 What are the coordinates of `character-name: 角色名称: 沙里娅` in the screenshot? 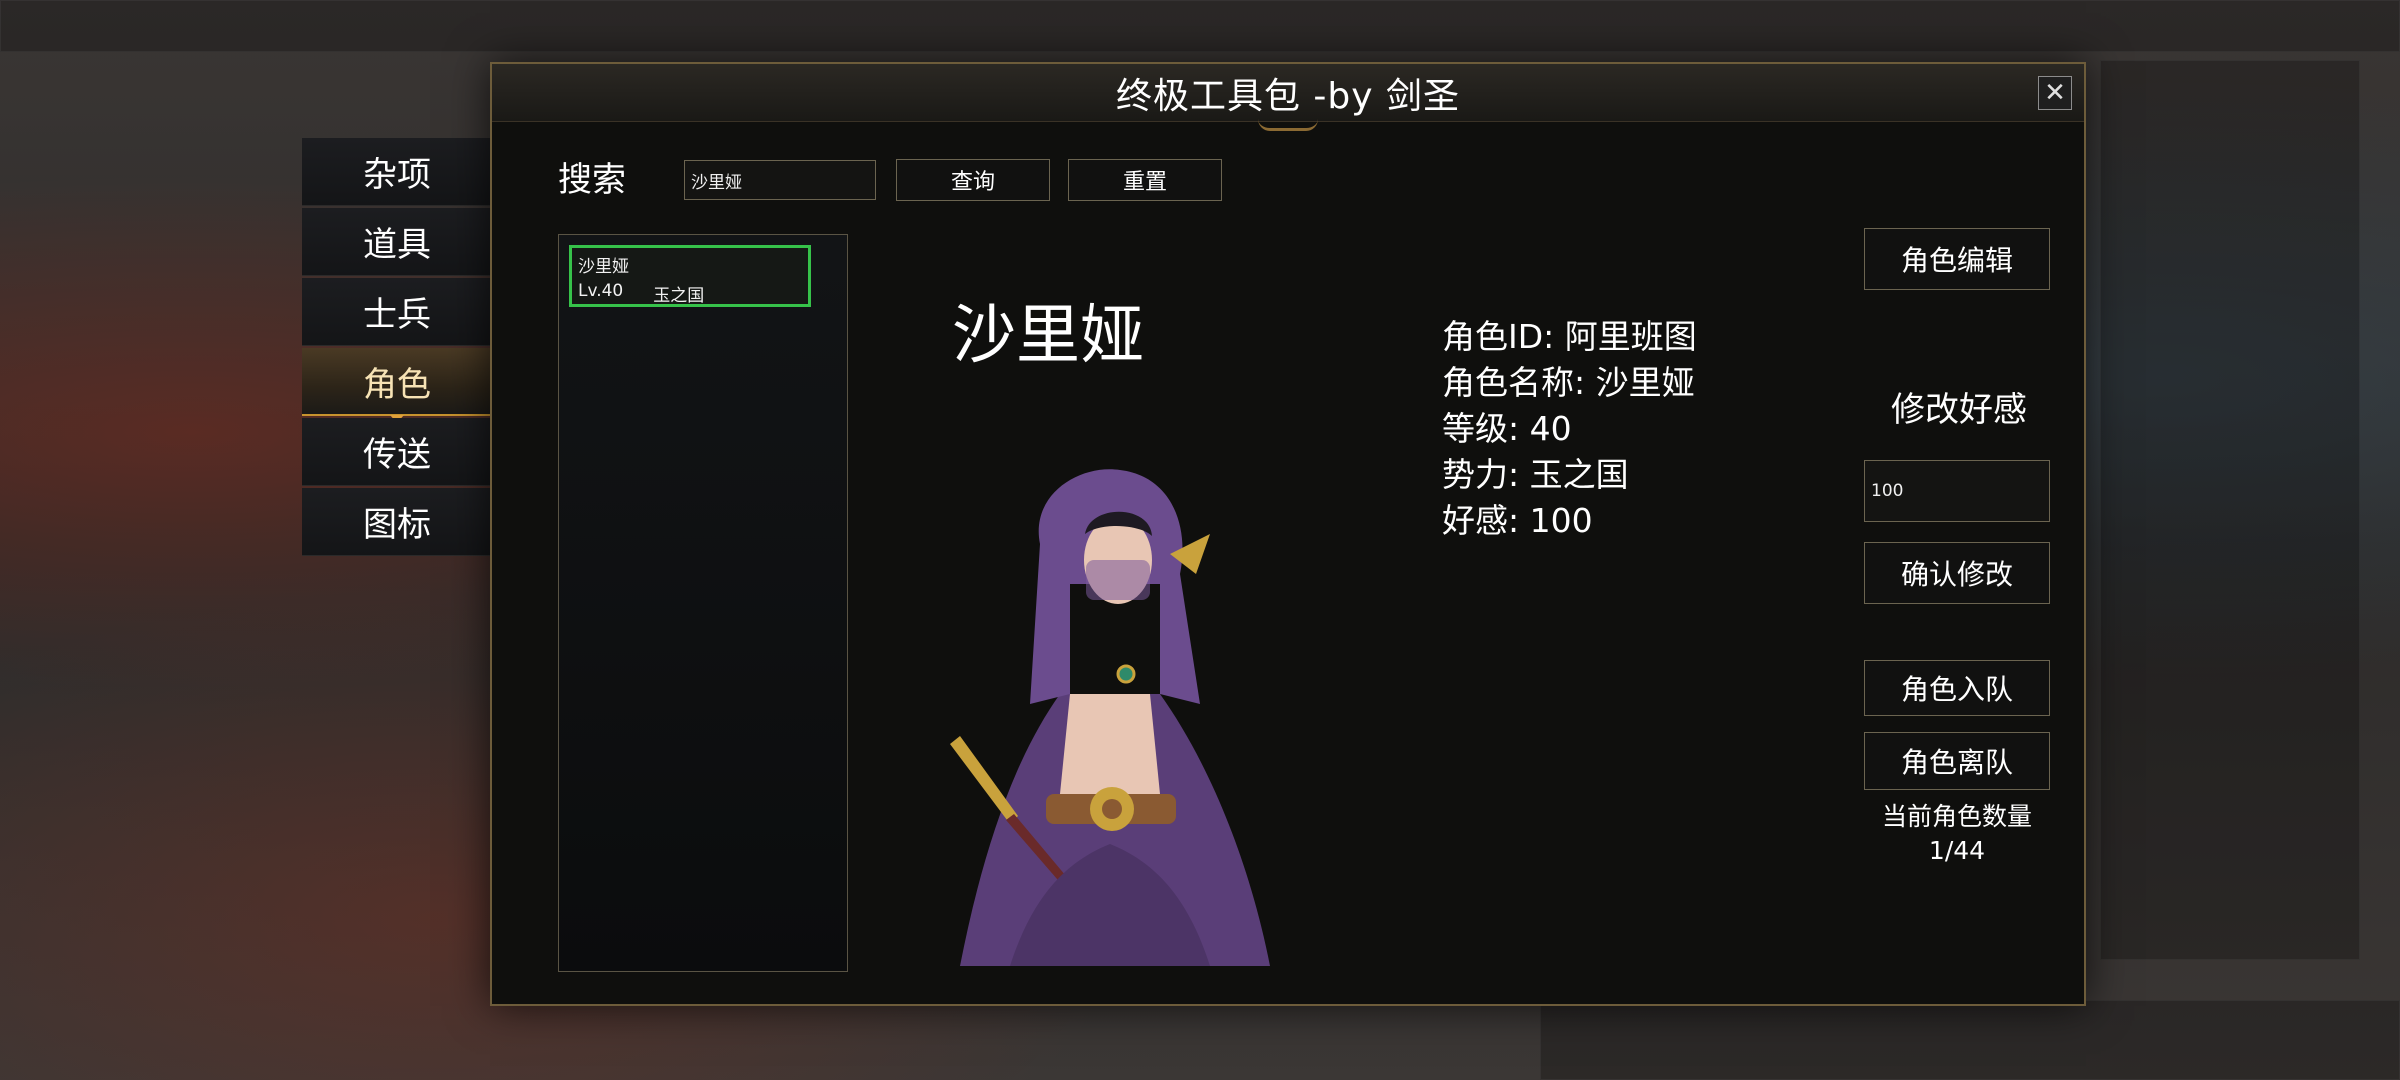 It's located at (1568, 382).